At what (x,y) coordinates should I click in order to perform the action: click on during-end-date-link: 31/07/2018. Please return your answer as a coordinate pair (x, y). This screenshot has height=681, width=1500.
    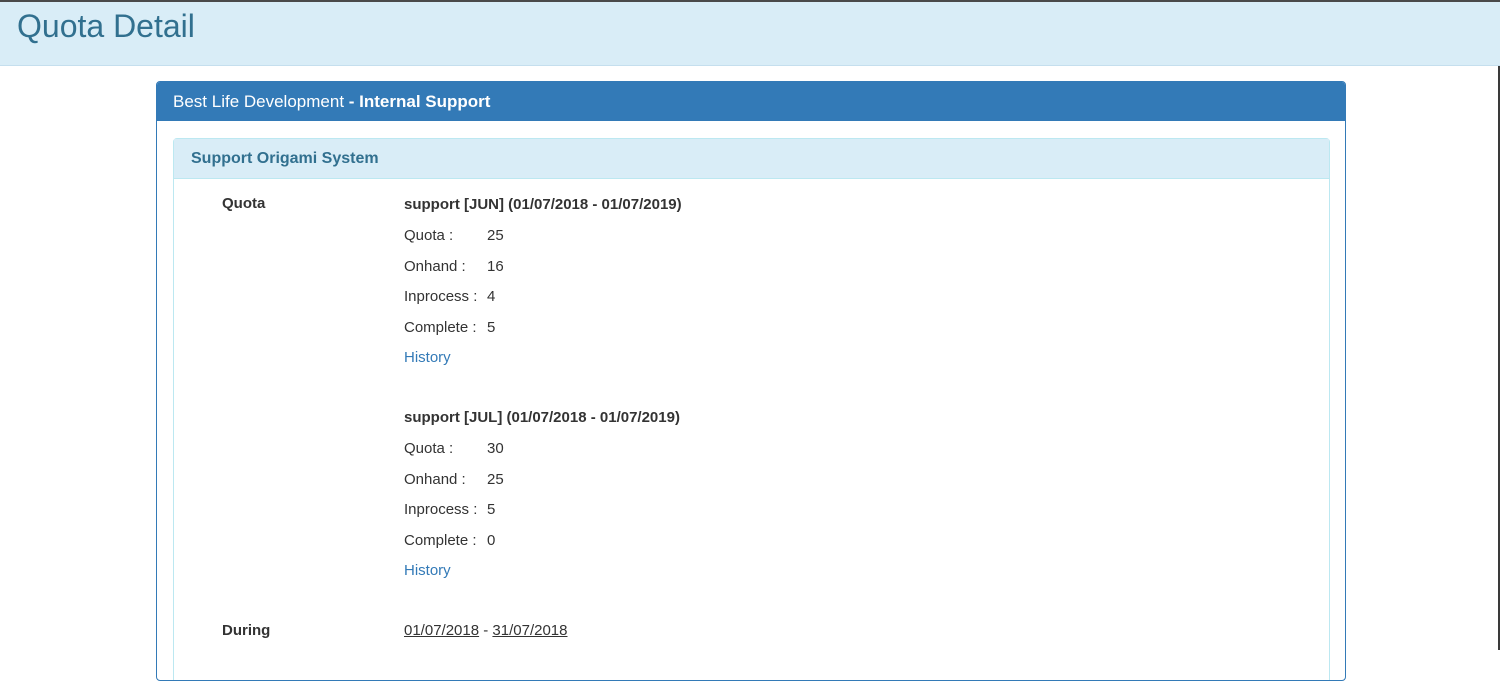
    Looking at the image, I should click on (529, 630).